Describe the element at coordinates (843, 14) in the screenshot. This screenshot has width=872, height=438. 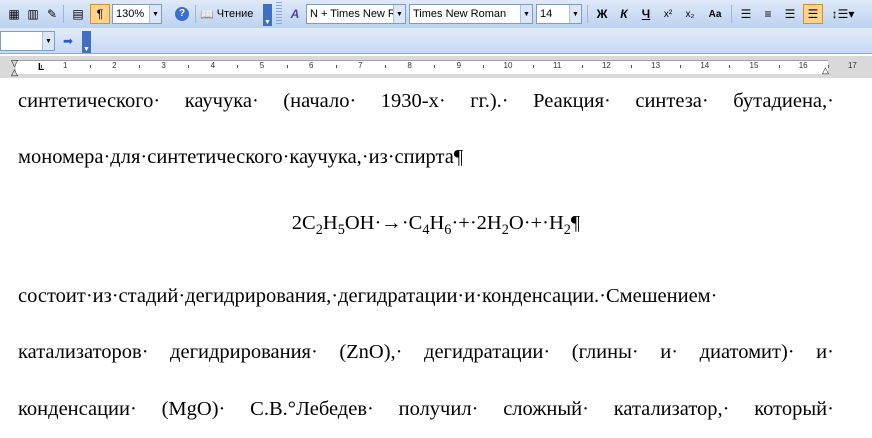
I see `line-spacing-icon: ↕☰▾` at that location.